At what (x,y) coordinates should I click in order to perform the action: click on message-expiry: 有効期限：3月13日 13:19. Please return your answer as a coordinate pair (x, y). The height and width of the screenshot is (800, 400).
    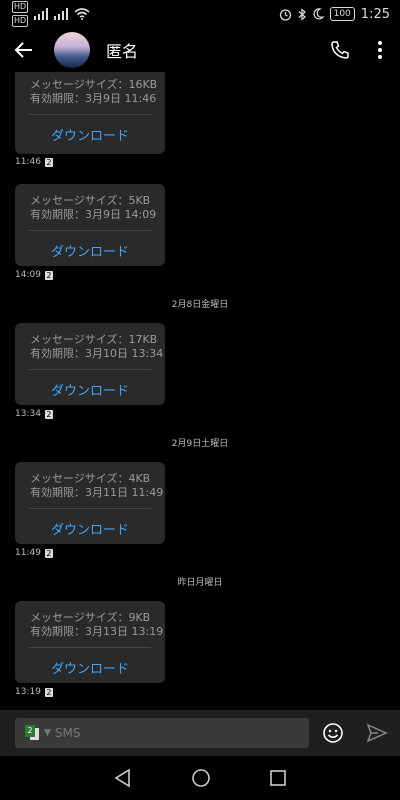
    Looking at the image, I should click on (97, 631).